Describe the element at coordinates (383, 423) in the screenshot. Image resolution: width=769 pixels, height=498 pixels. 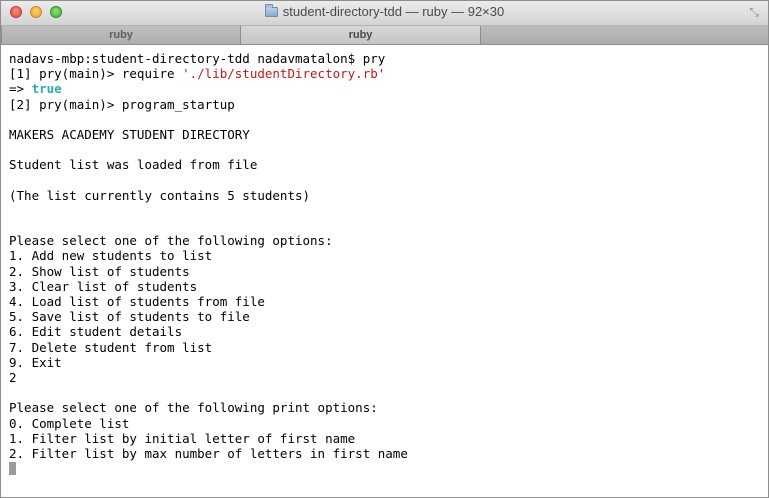
I see `terminal-line: 0. Complete list` at that location.